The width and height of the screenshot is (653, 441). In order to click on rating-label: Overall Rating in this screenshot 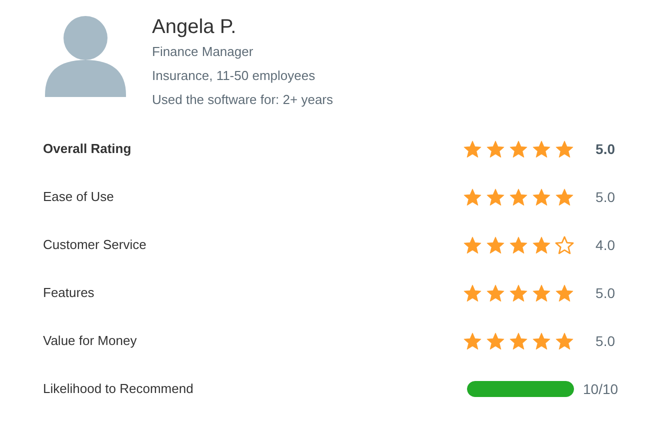, I will do `click(87, 149)`.